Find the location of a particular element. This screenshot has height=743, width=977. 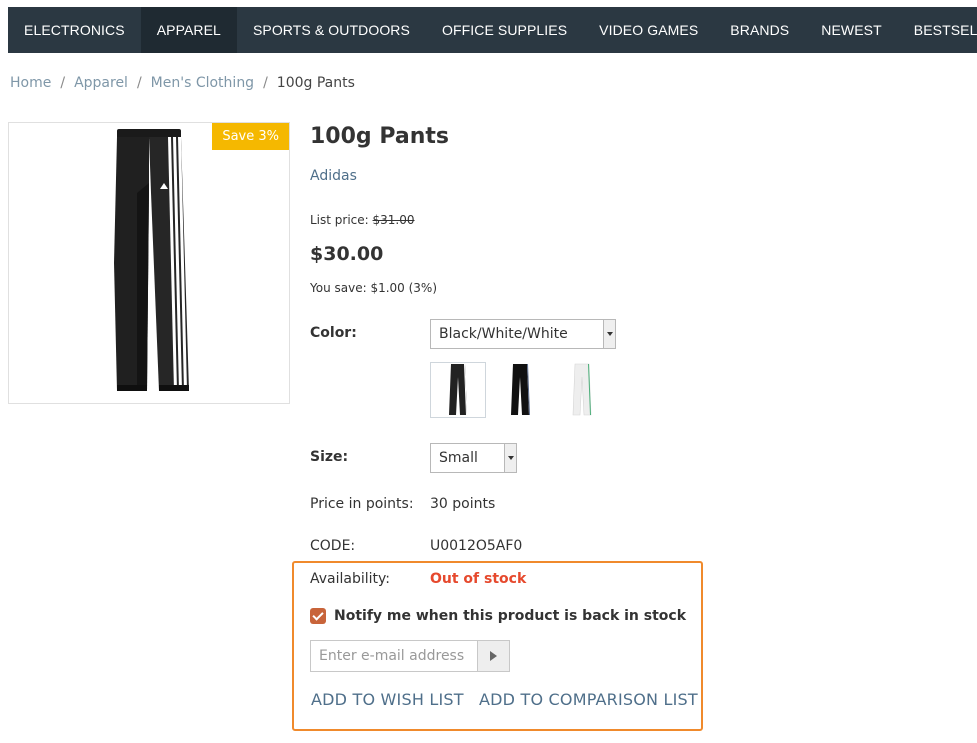

submit-arrow-icon is located at coordinates (493, 656).